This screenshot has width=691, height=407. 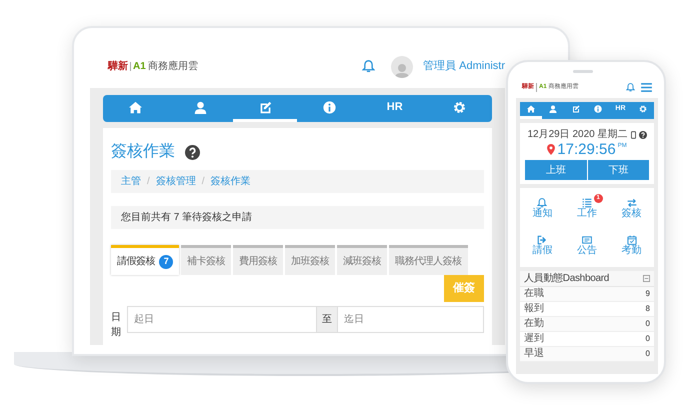 I want to click on row-label: 在勤, so click(x=534, y=324).